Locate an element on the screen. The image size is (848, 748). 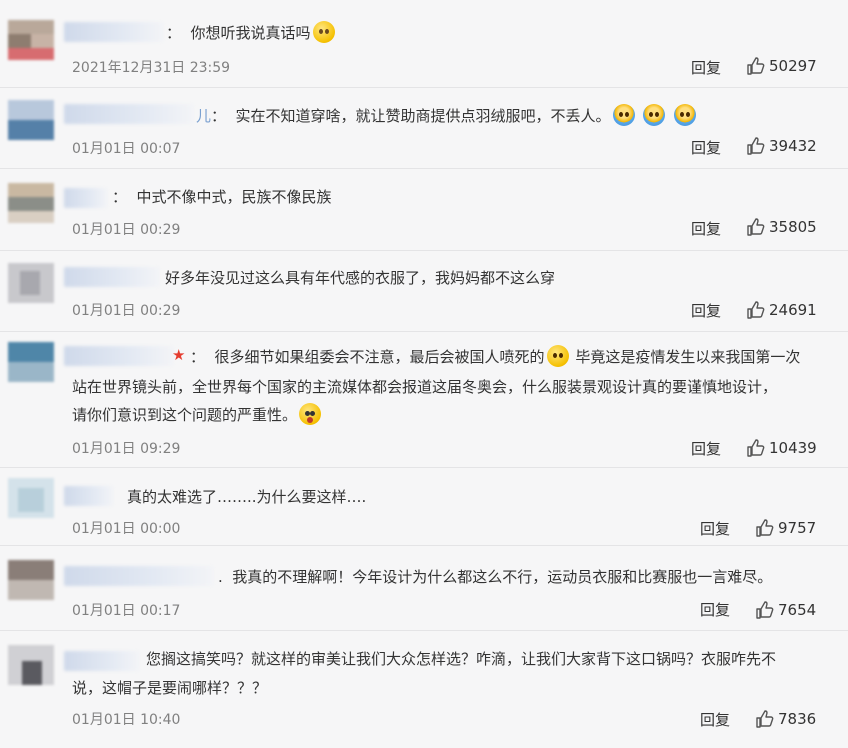
comment-text: . 我真的不理解啊！今年设计为什么都这么不行，运动员衣服和比赛服也一言难尽。 is located at coordinates (495, 577).